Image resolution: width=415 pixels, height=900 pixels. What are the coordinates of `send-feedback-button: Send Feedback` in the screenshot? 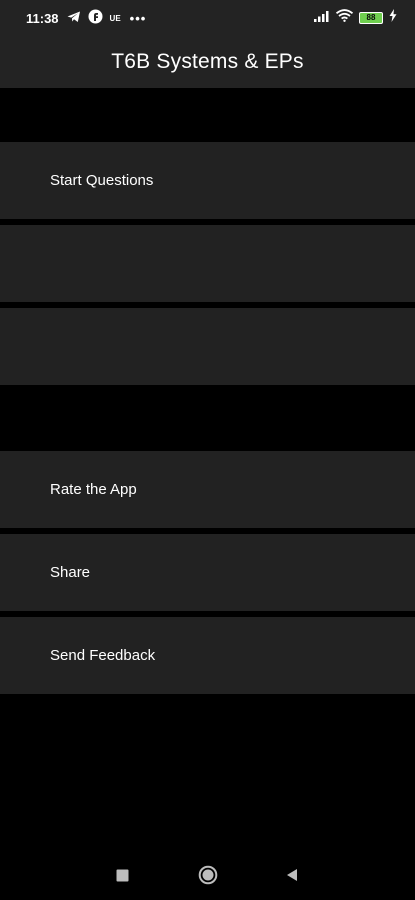 It's located at (207, 655).